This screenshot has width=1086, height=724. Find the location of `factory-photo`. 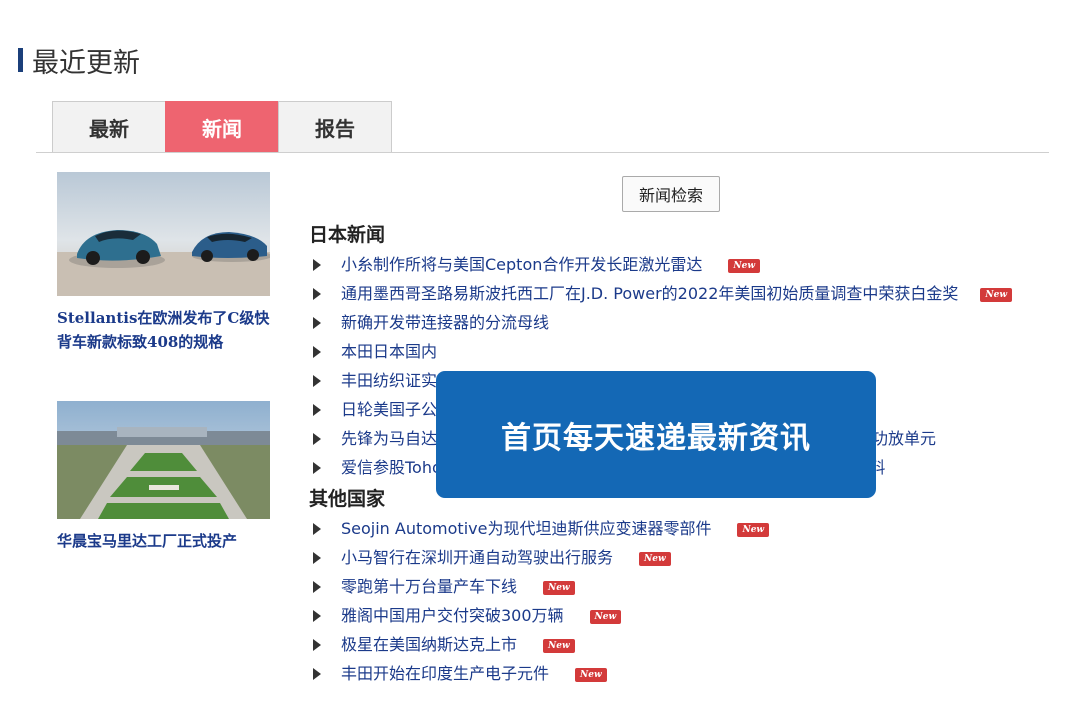

factory-photo is located at coordinates (163, 460).